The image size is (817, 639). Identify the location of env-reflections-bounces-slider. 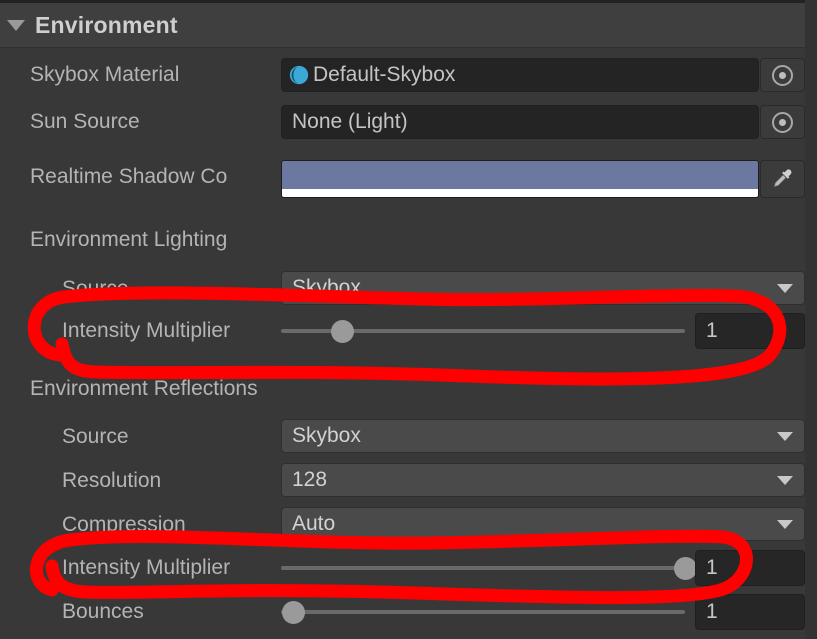
(483, 612).